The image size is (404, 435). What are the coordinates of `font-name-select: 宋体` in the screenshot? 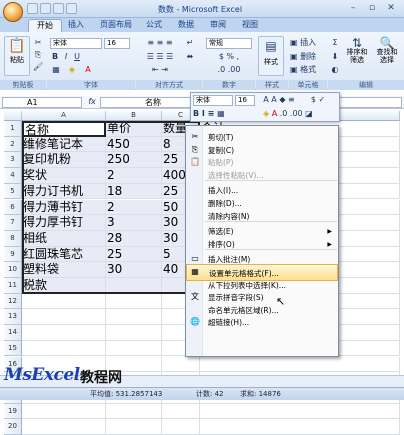 It's located at (76, 43).